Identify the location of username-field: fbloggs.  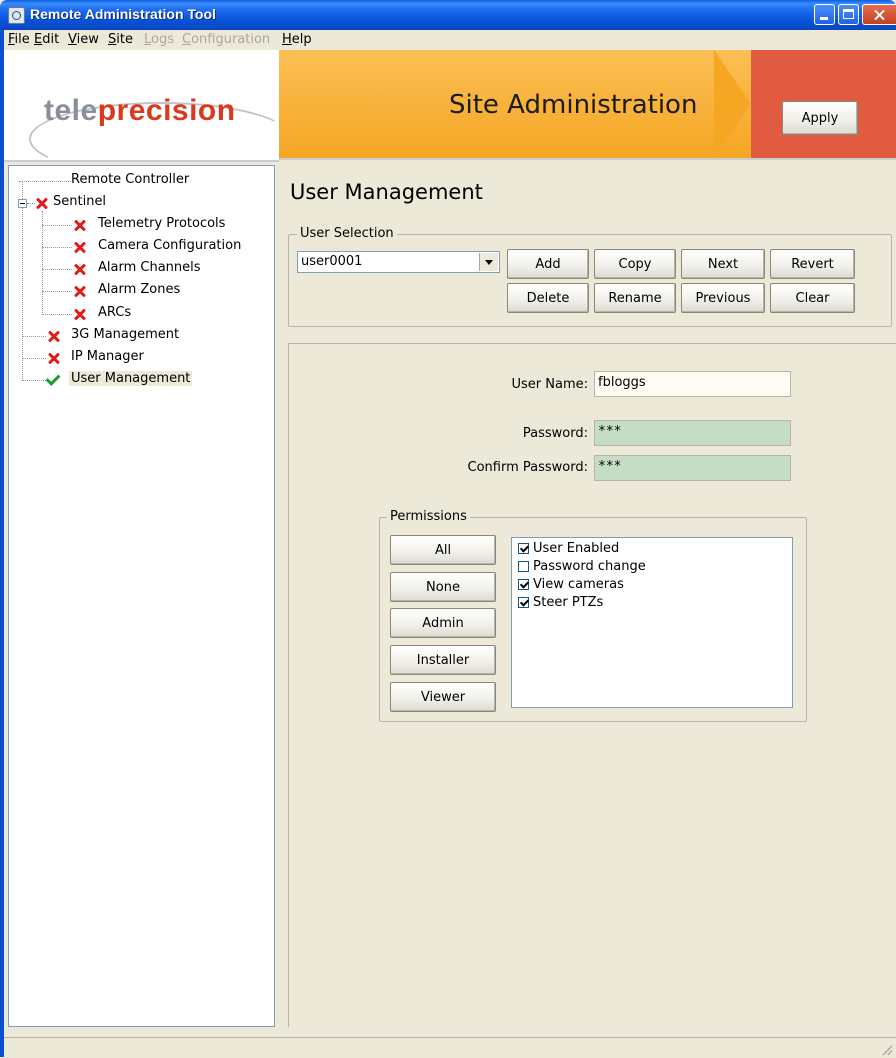
(692, 384).